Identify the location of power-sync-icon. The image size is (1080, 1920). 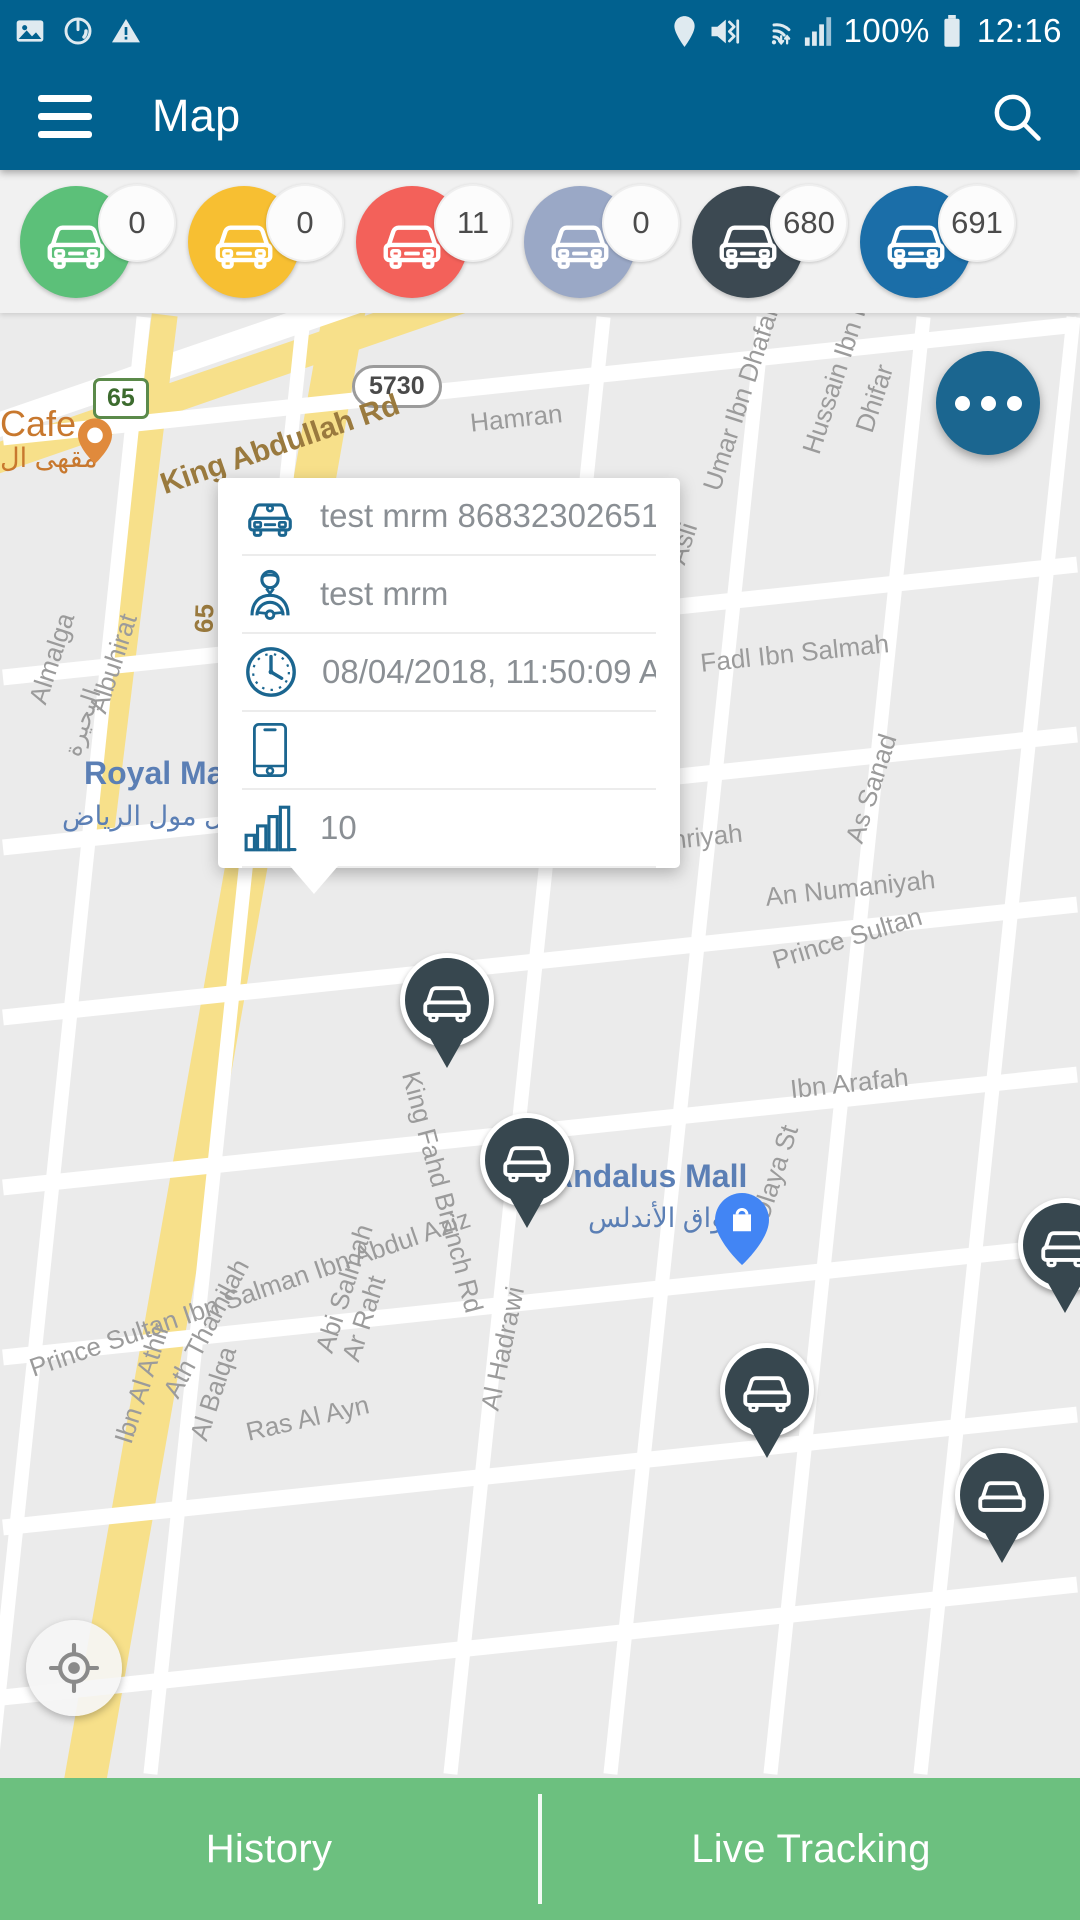
(78, 31).